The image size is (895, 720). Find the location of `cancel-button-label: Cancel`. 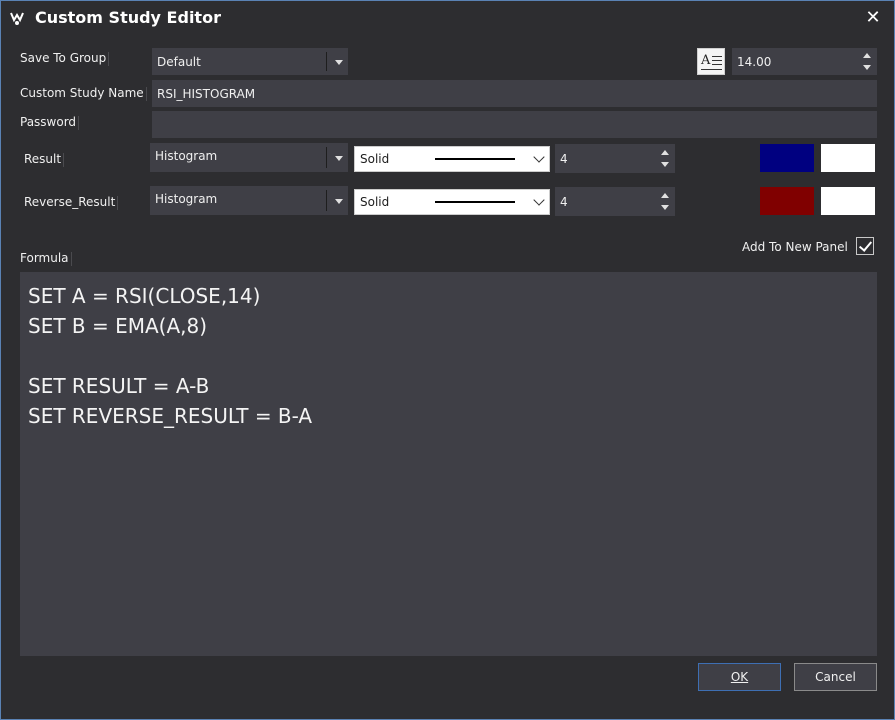

cancel-button-label: Cancel is located at coordinates (835, 677).